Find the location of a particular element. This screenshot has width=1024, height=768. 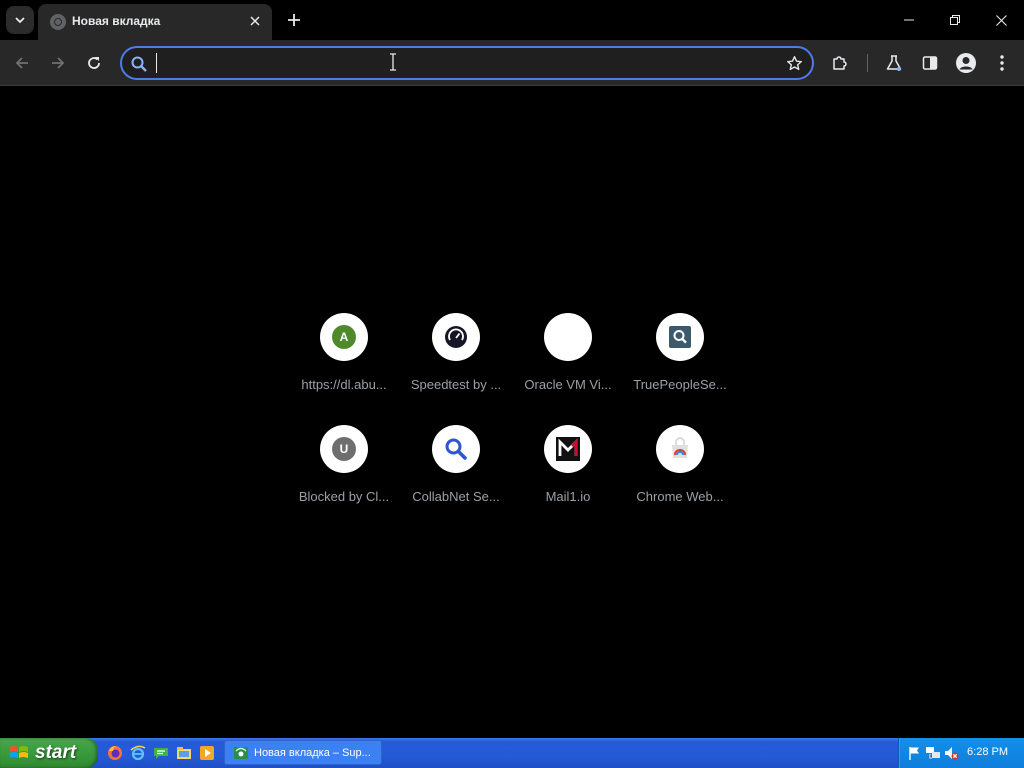

shortcut-label: Mail1.io is located at coordinates (568, 496).